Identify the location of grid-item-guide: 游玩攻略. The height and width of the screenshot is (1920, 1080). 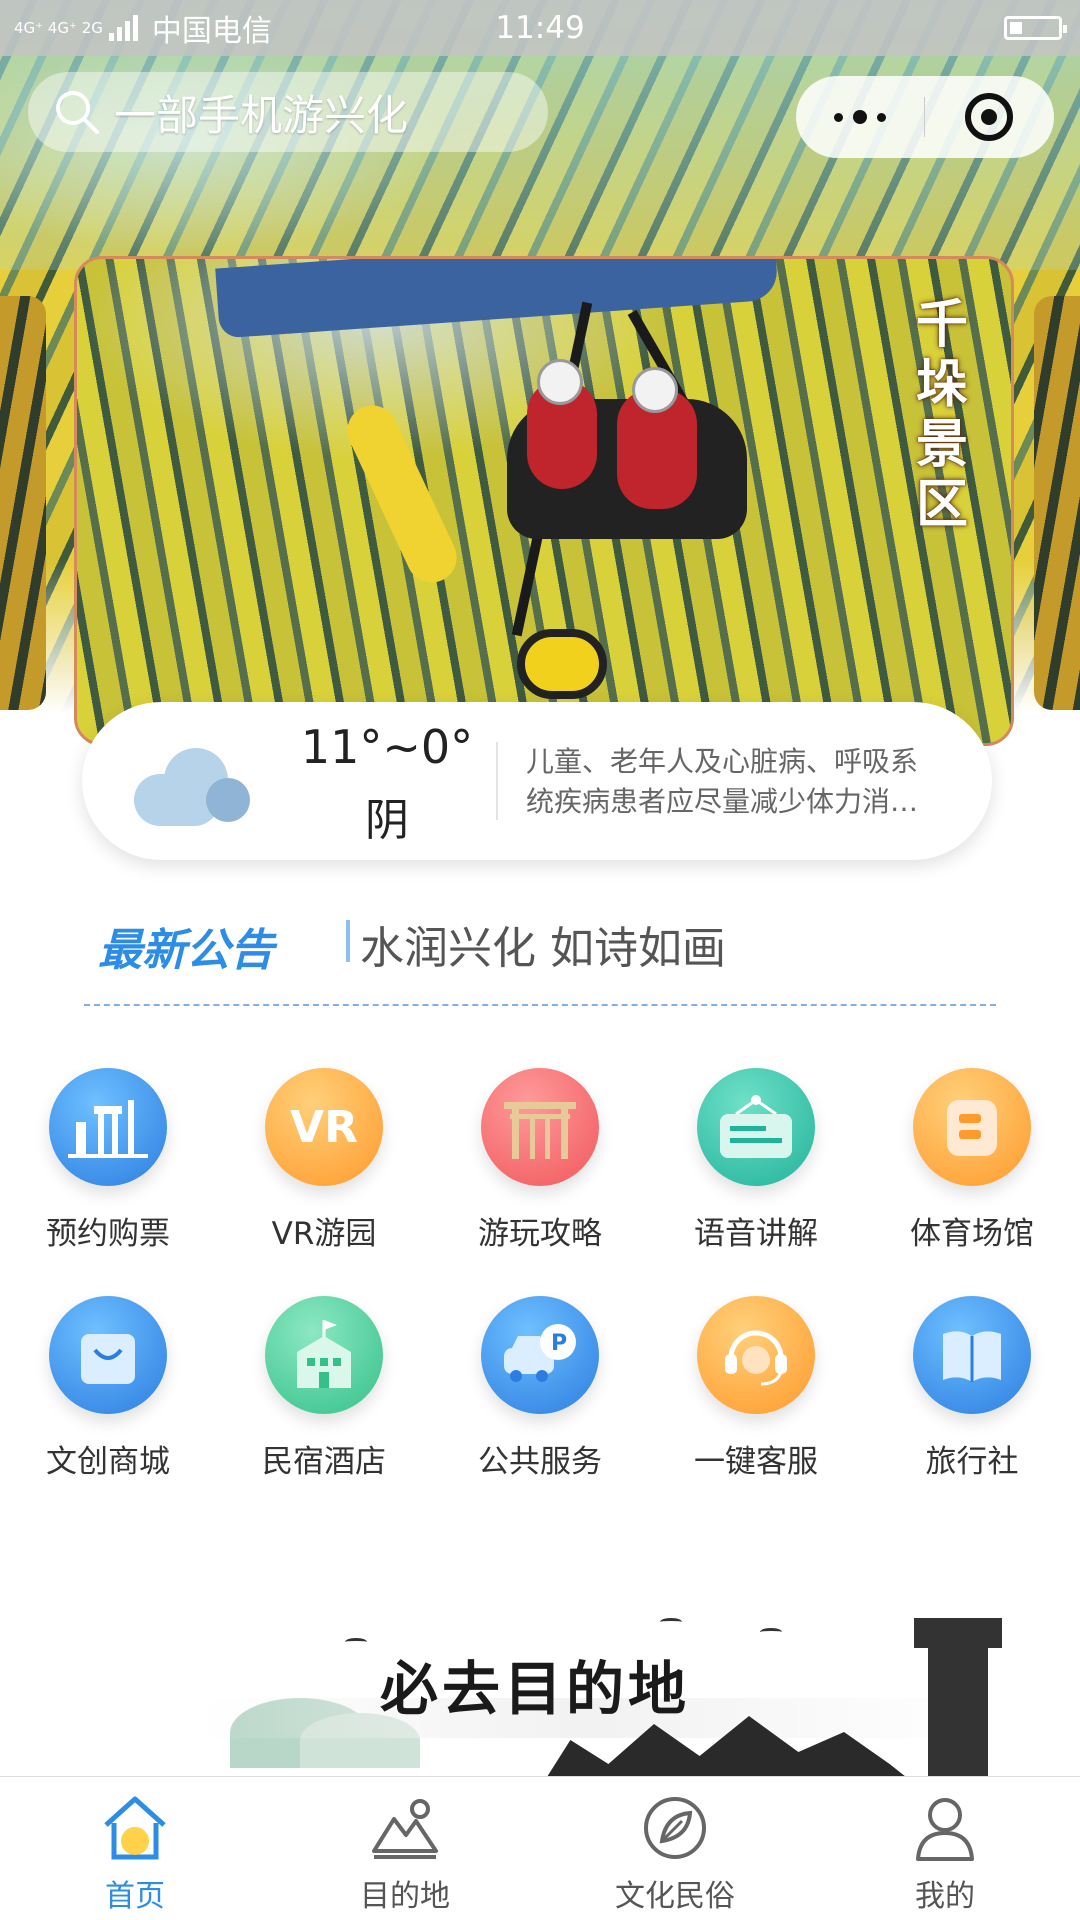
(540, 1182).